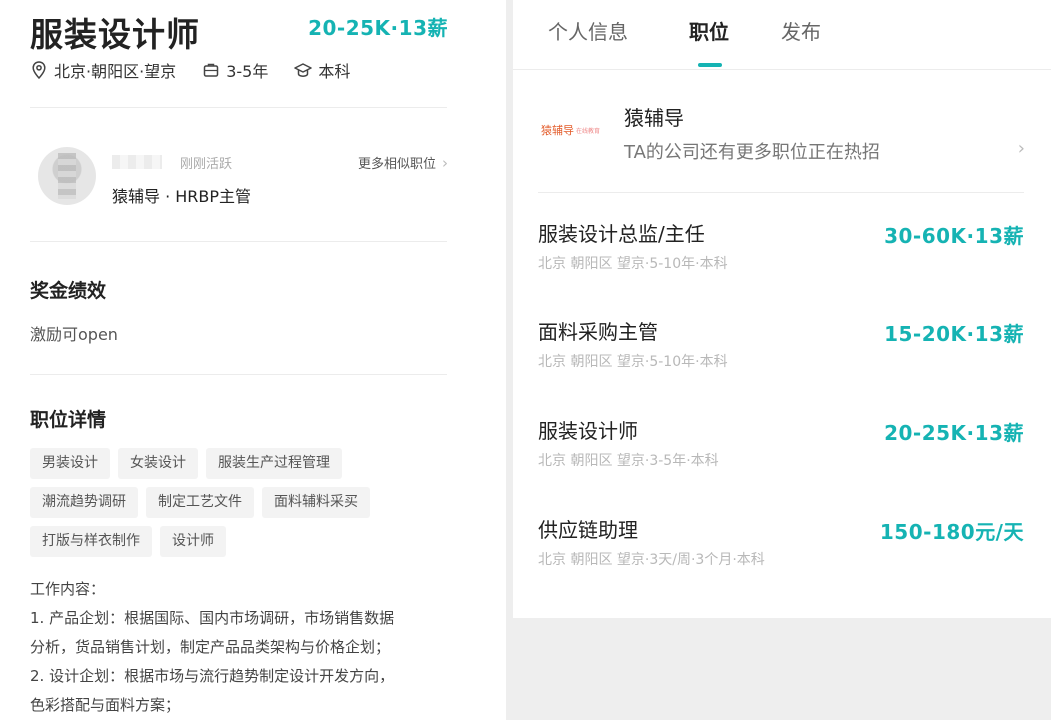 This screenshot has width=1051, height=720. Describe the element at coordinates (752, 152) in the screenshot. I see `company-description: TA的公司还有更多职位正在热招` at that location.